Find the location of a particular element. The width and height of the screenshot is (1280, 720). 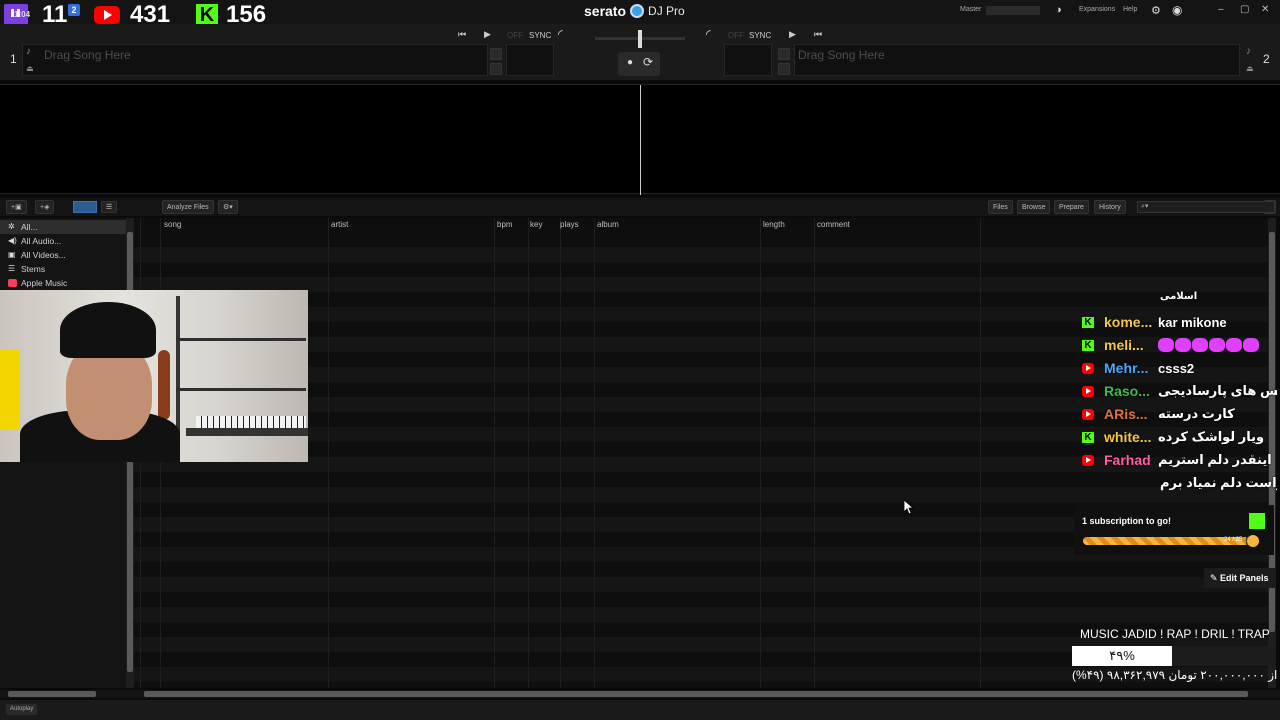

coin-icon is located at coordinates (1253, 541).